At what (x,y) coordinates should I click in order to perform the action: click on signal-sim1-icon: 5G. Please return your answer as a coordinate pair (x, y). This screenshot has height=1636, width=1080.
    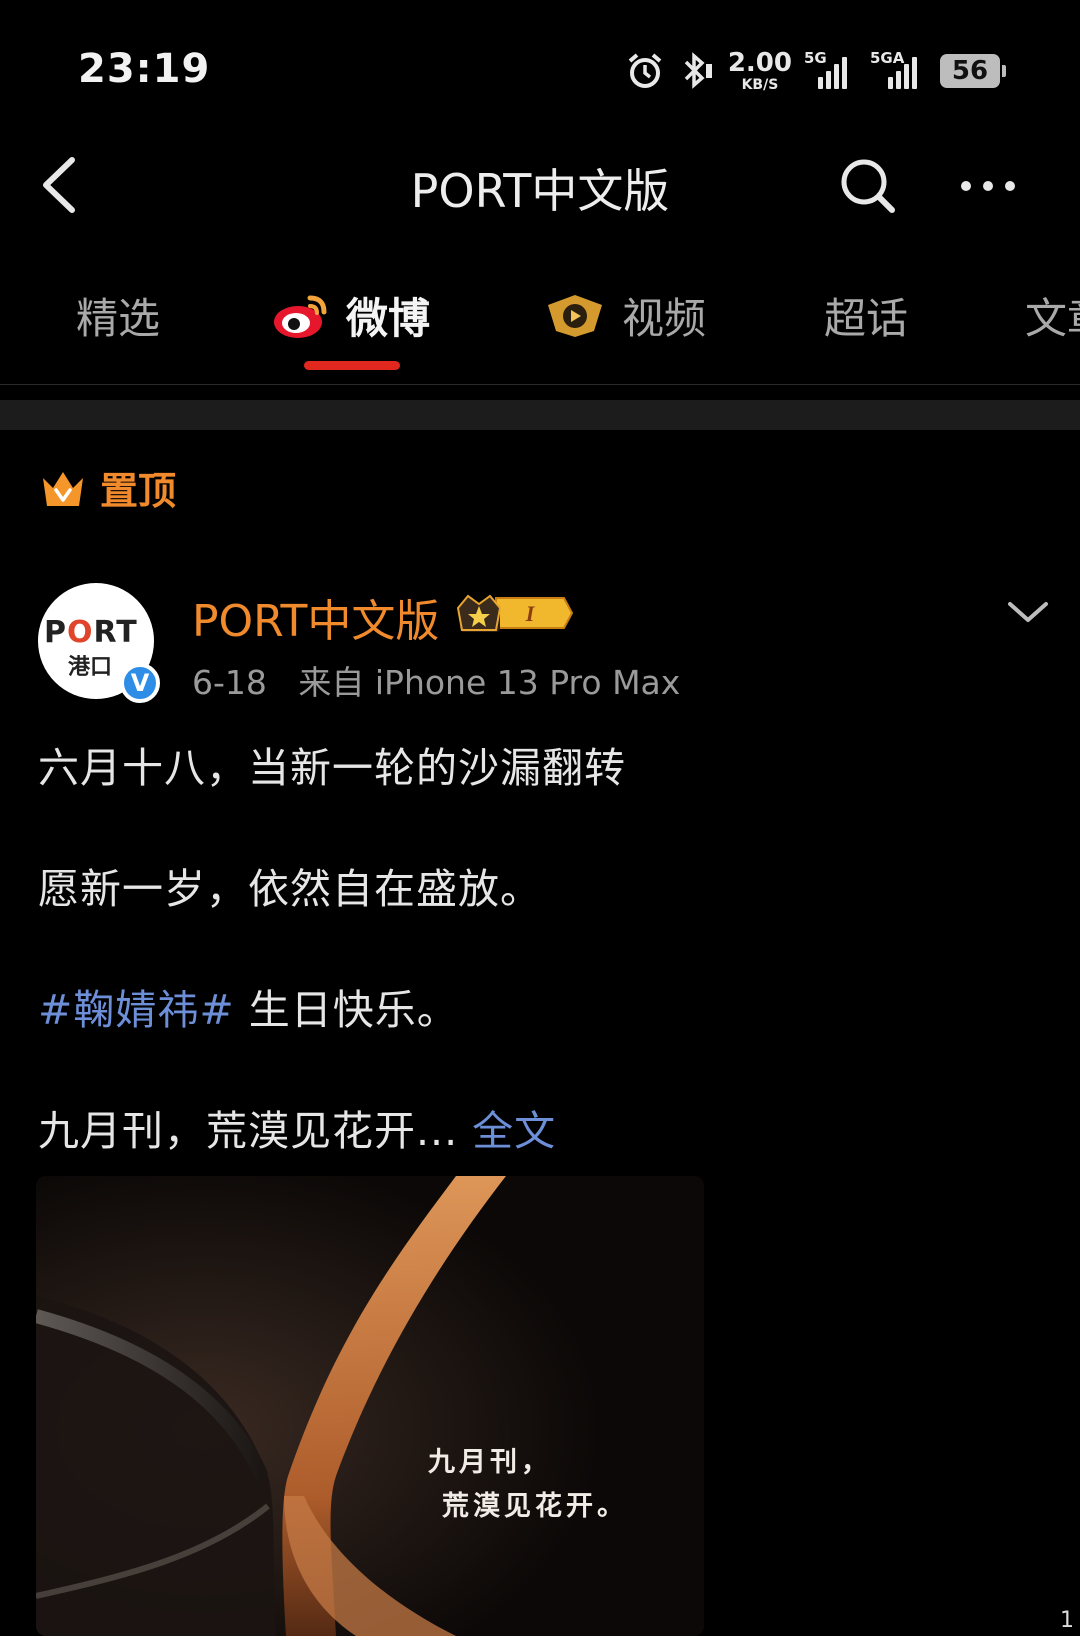
    Looking at the image, I should click on (827, 69).